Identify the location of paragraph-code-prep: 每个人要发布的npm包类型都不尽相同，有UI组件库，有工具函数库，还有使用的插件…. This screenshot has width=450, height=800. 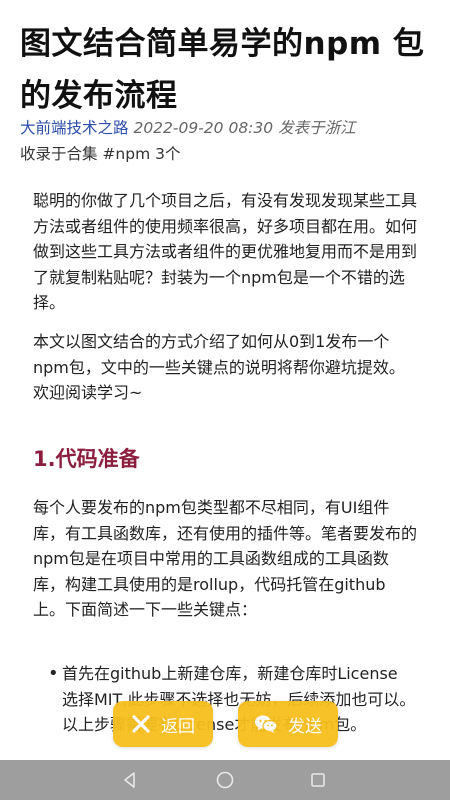
(225, 558).